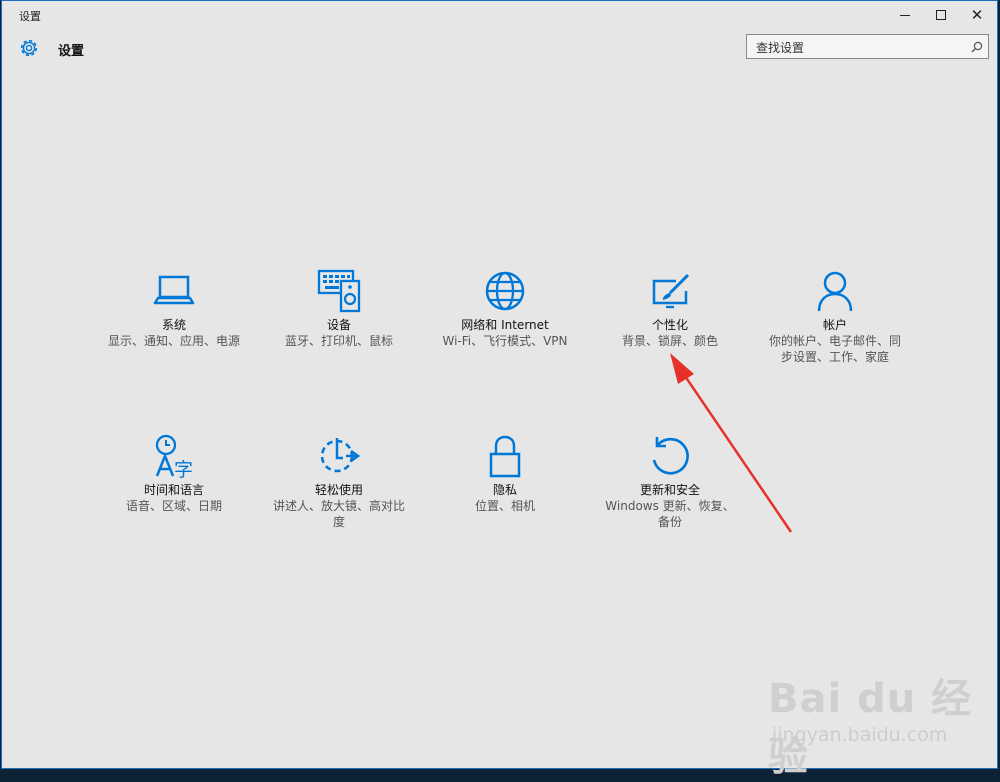  What do you see at coordinates (860, 735) in the screenshot?
I see `watermark-url: jingyan.baidu.com` at bounding box center [860, 735].